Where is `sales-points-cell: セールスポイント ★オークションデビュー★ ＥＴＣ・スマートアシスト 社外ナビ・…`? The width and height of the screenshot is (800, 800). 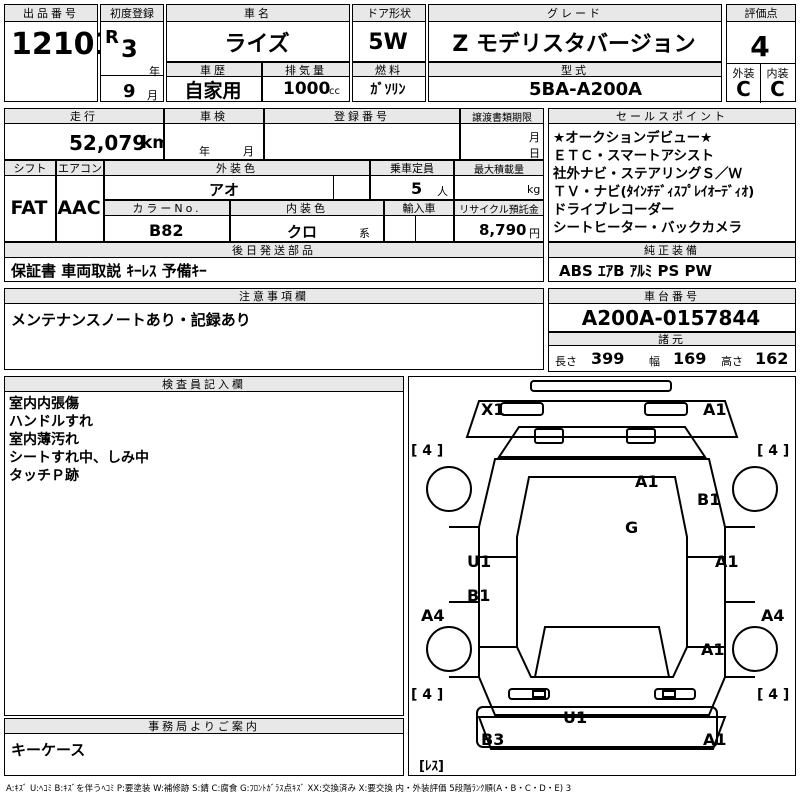 sales-points-cell: セールスポイント ★オークションデビュー★ ＥＴＣ・スマートアシスト 社外ナビ・… is located at coordinates (672, 175).